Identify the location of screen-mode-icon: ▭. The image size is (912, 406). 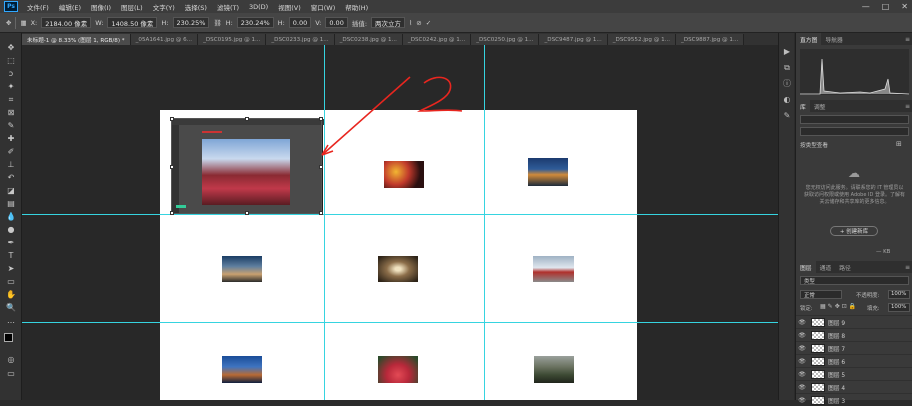
(11, 374).